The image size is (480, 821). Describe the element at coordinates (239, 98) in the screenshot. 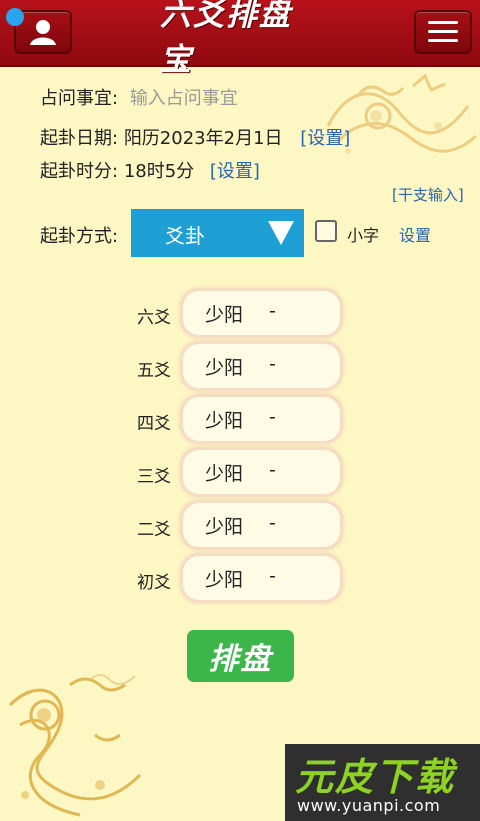

I see `question-input` at that location.